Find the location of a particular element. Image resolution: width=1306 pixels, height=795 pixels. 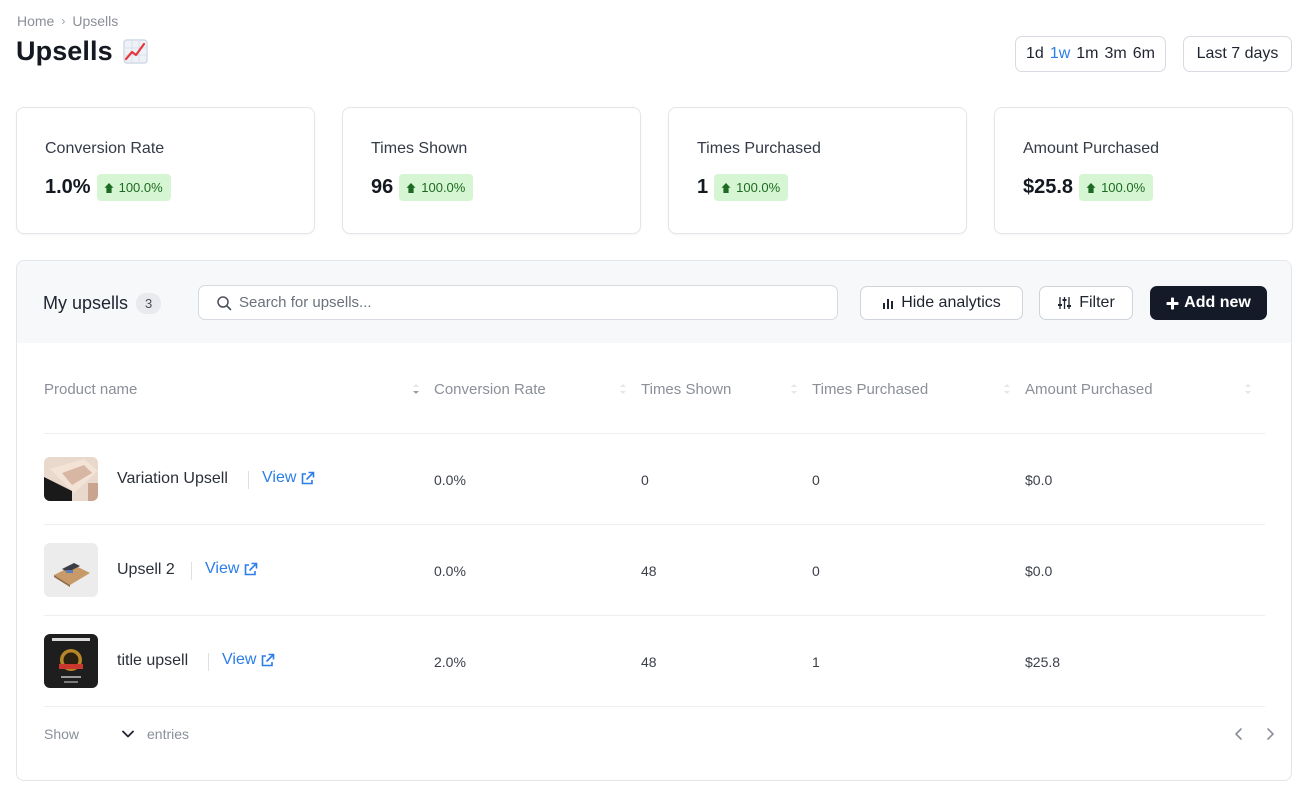

range-option-3m: 3m is located at coordinates (1116, 54).